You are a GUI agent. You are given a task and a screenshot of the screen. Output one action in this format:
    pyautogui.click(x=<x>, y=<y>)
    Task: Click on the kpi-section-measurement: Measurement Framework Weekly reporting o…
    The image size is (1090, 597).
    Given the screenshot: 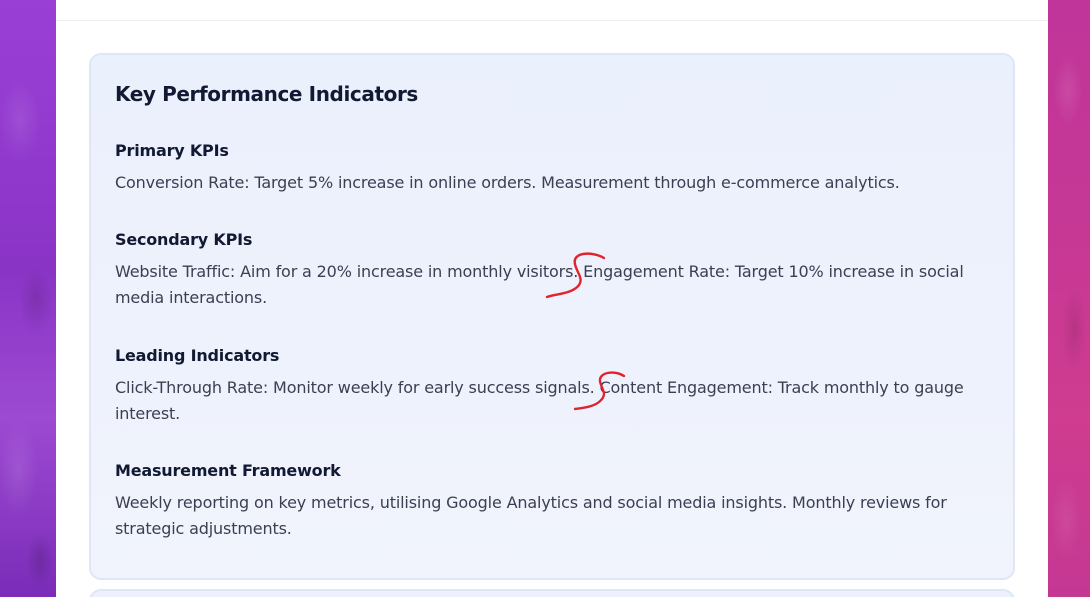 What is the action you would take?
    pyautogui.click(x=550, y=500)
    